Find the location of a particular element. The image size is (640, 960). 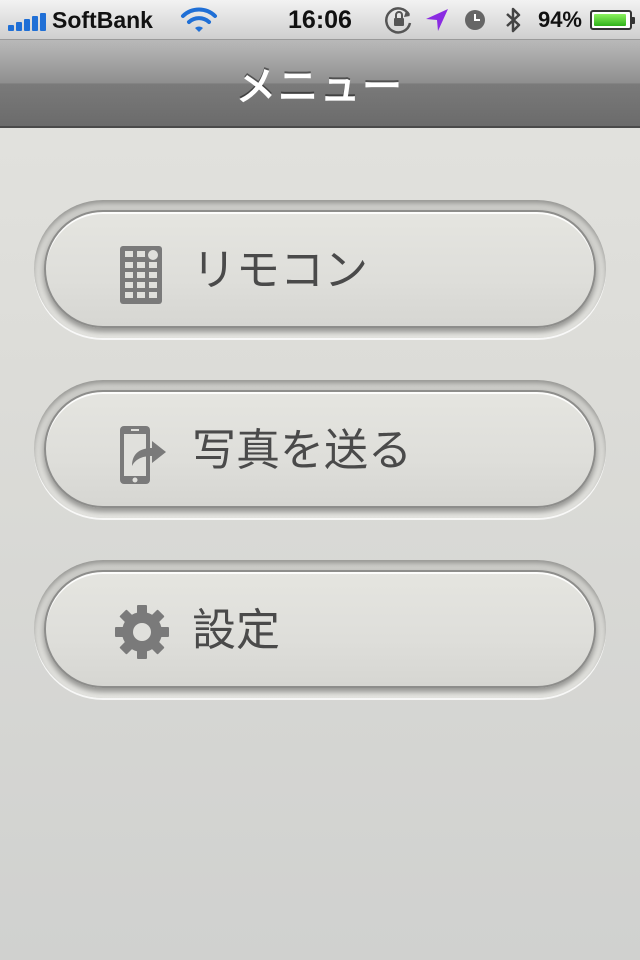

send-photo-icon is located at coordinates (143, 455).